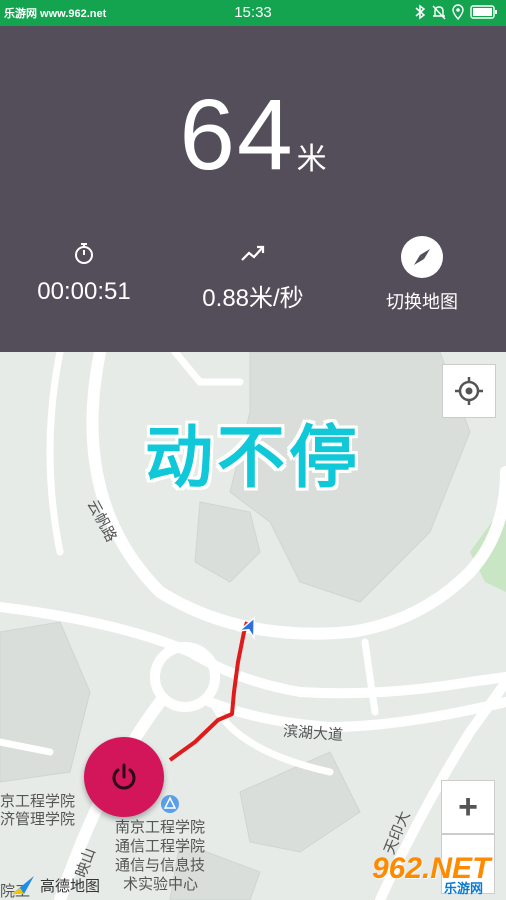 This screenshot has height=900, width=506. I want to click on zoom-in-button: +, so click(468, 807).